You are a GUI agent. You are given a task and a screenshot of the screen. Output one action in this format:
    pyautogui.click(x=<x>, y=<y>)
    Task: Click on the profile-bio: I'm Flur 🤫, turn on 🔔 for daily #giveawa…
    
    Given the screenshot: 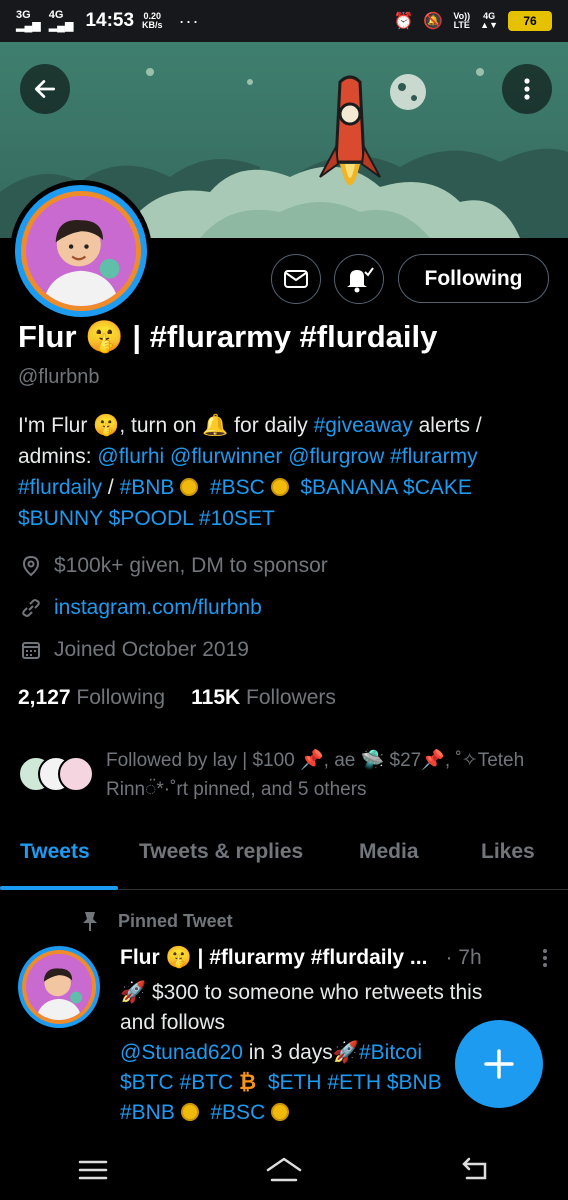 What is the action you would take?
    pyautogui.click(x=250, y=472)
    